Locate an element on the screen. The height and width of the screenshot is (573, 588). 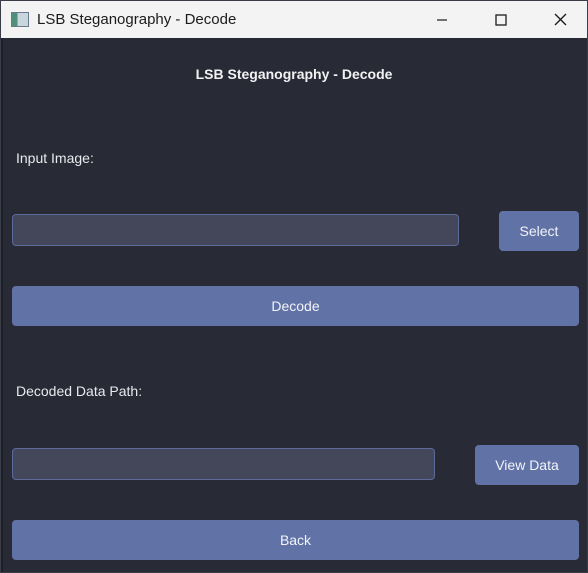
decoded-data-path-label: Decoded Data Path: is located at coordinates (79, 391).